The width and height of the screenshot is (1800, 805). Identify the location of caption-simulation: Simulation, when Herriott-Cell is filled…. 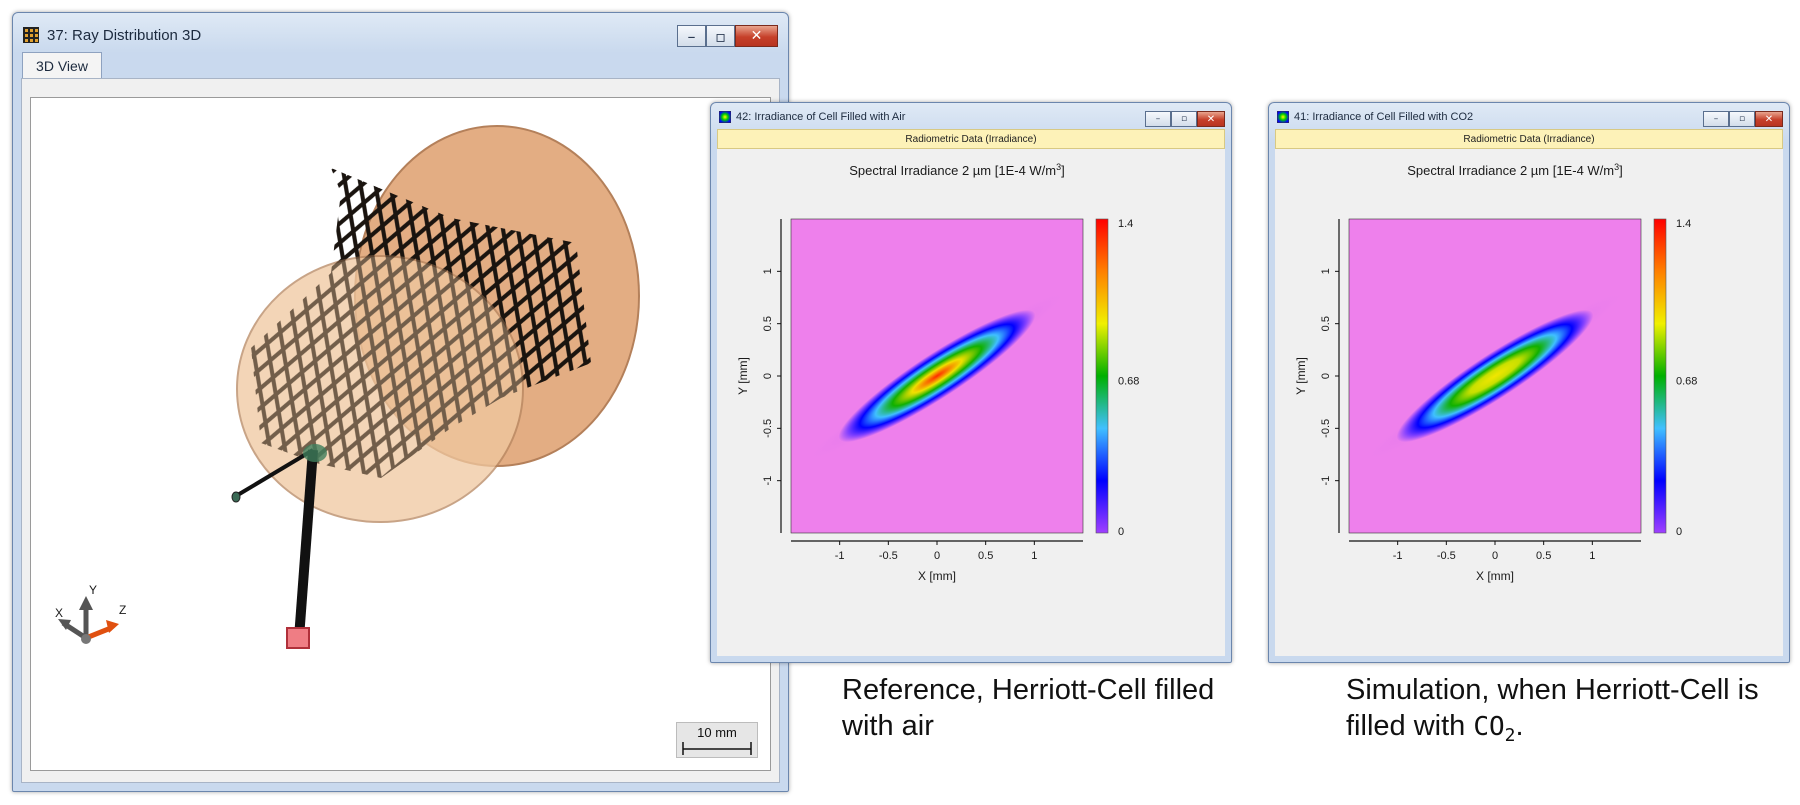
(1556, 713).